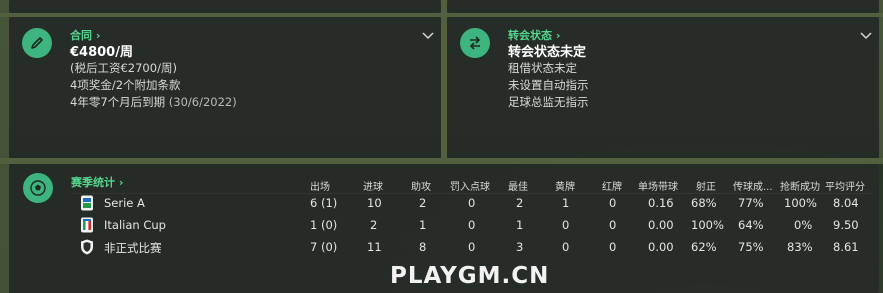 The image size is (883, 293). What do you see at coordinates (845, 185) in the screenshot?
I see `header-avg-rating: 平均评分` at bounding box center [845, 185].